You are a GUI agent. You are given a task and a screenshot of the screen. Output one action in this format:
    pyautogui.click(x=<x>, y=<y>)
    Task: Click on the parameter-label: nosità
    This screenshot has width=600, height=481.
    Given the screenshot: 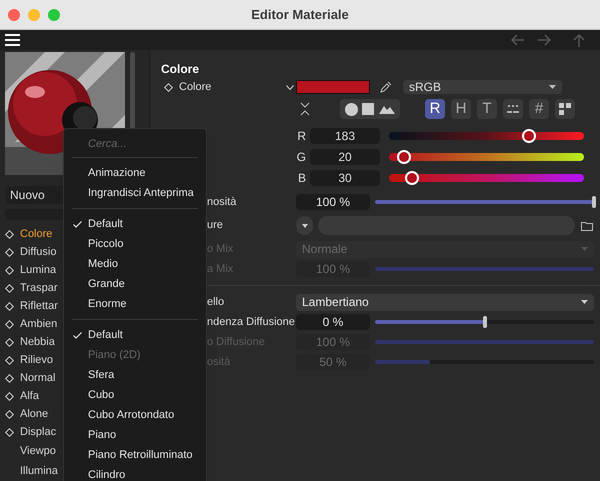 What is the action you would take?
    pyautogui.click(x=222, y=202)
    